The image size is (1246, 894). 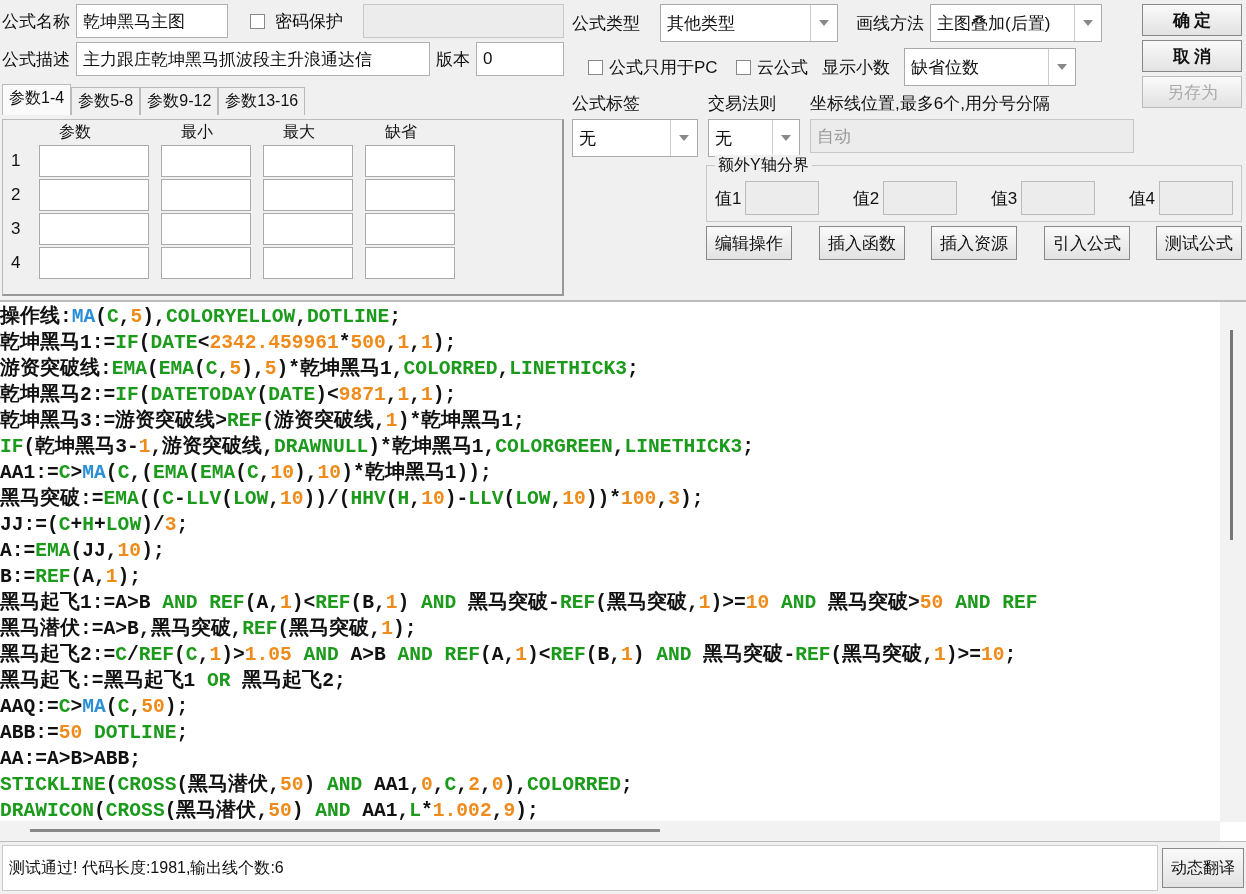 What do you see at coordinates (16, 263) in the screenshot?
I see `row-number: 4` at bounding box center [16, 263].